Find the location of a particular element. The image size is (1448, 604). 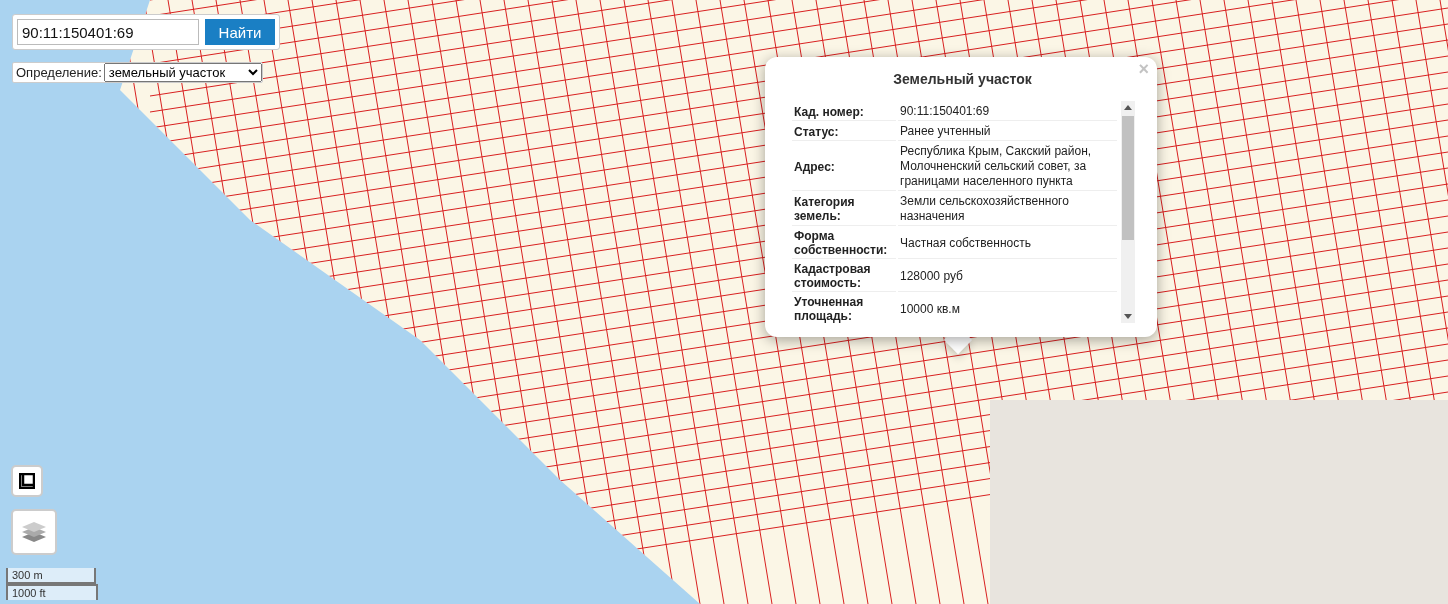

layers-icon is located at coordinates (34, 532).